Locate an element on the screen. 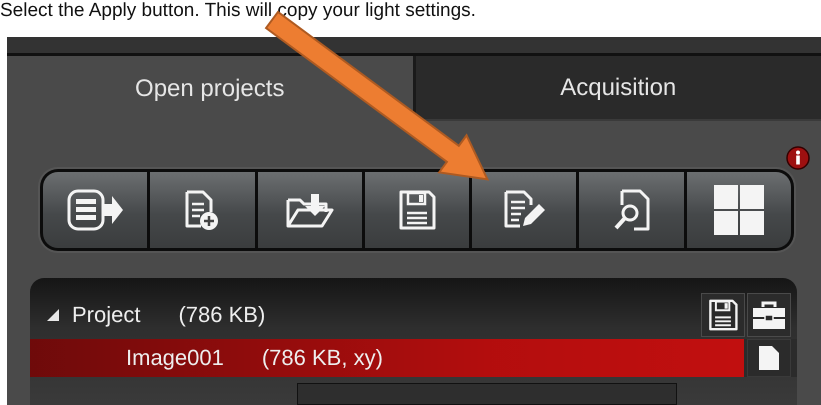  project-size: (786 KB) is located at coordinates (222, 315).